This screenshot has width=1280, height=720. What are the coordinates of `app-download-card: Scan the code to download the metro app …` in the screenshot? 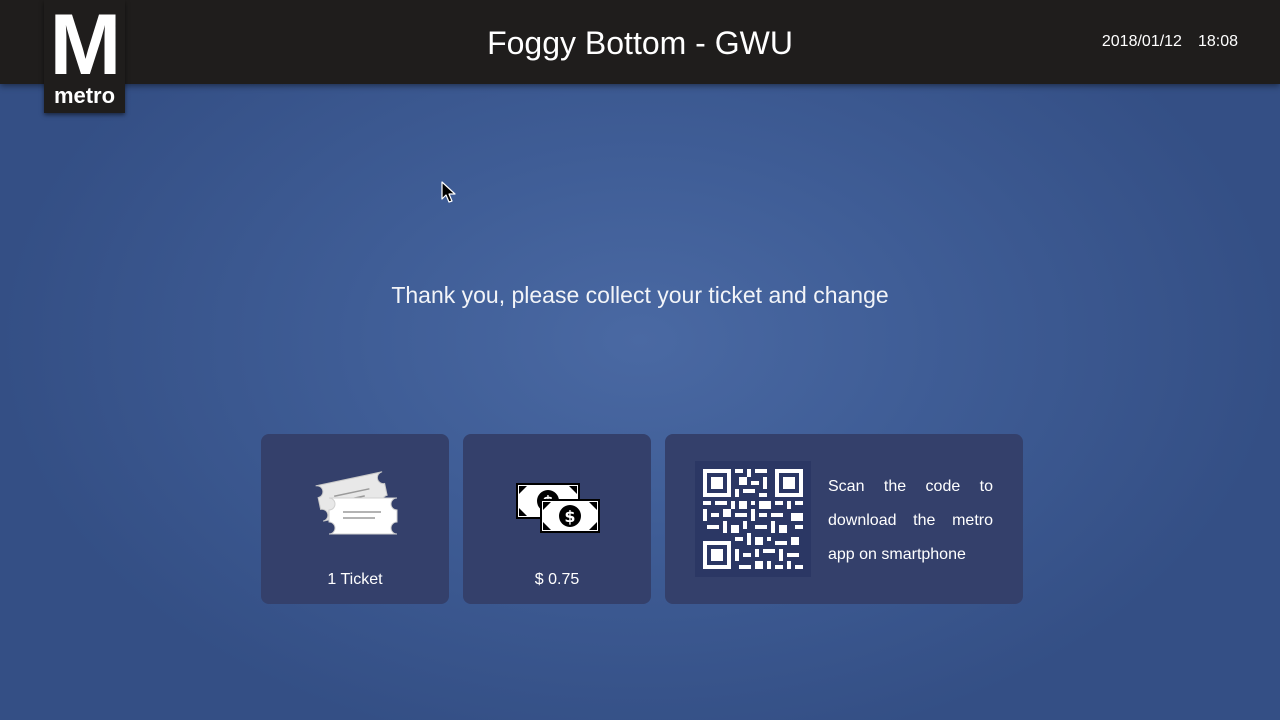 It's located at (844, 519).